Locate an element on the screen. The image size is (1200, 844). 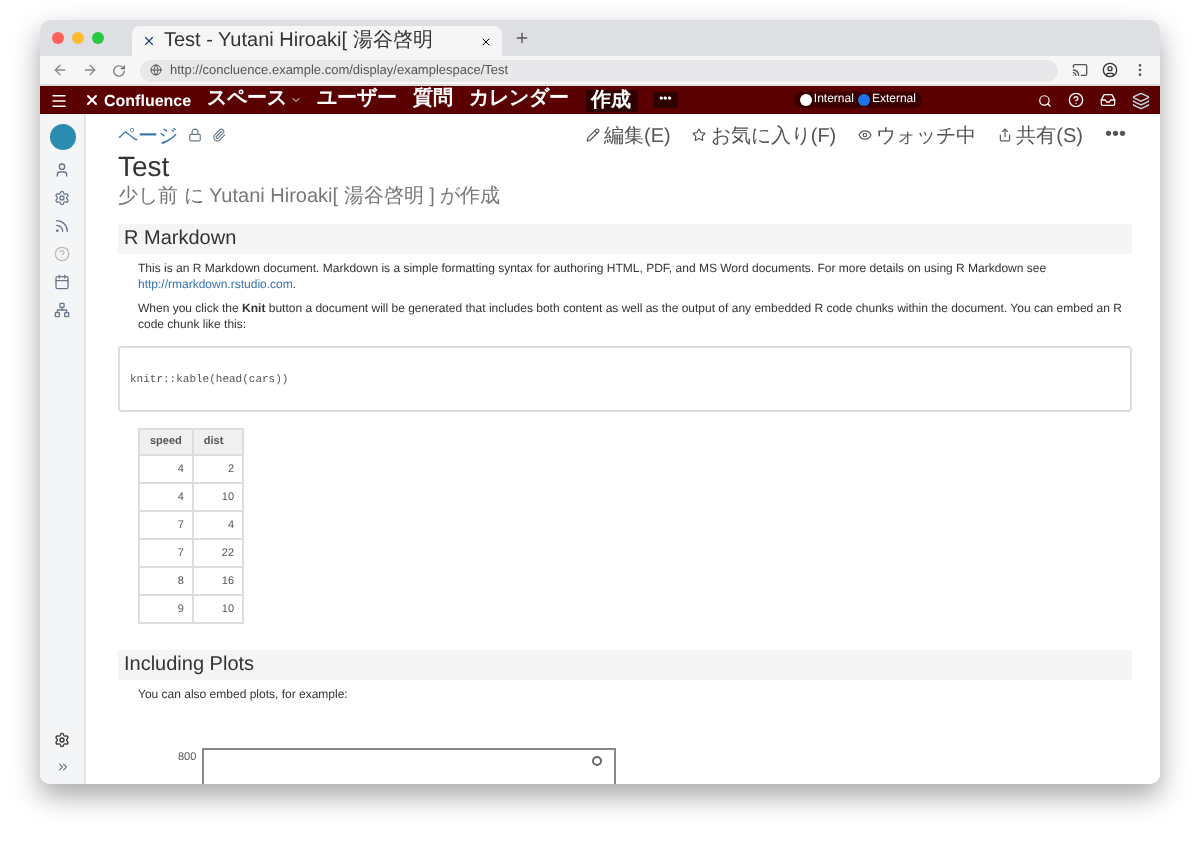
x-logo-icon is located at coordinates (149, 41).